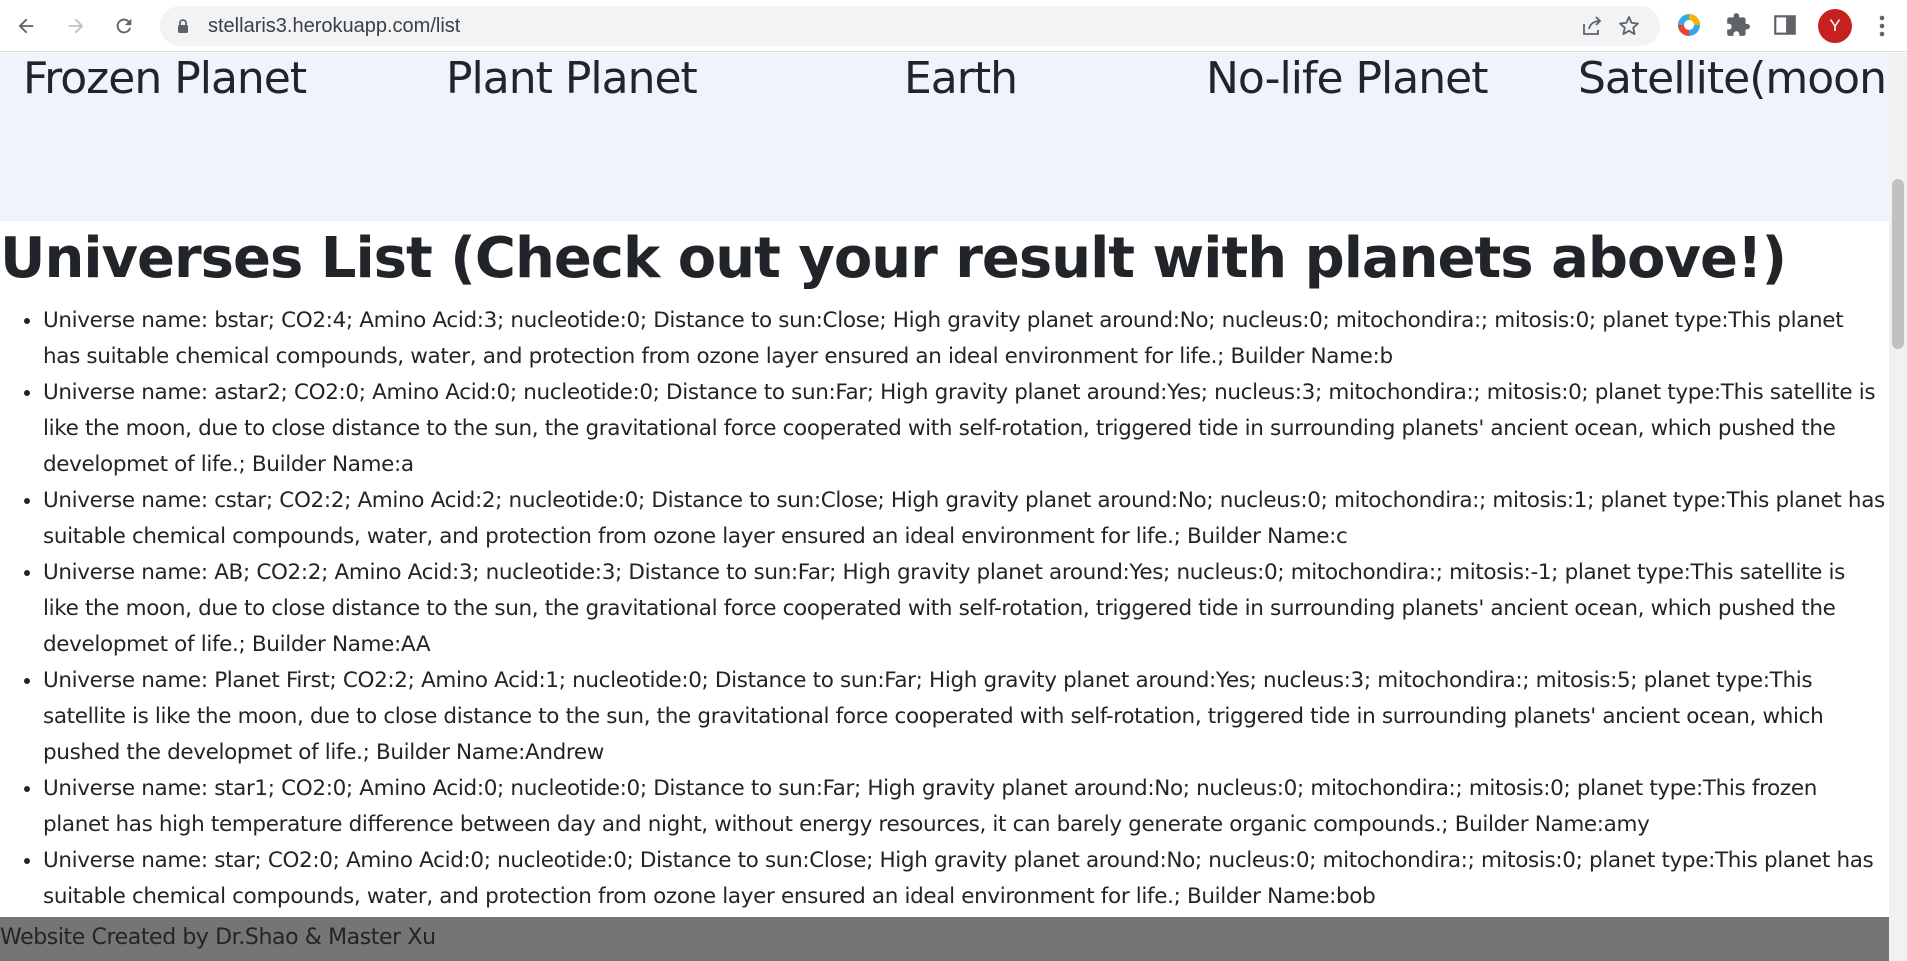 This screenshot has width=1907, height=961. I want to click on planet-earth: Earth, so click(961, 78).